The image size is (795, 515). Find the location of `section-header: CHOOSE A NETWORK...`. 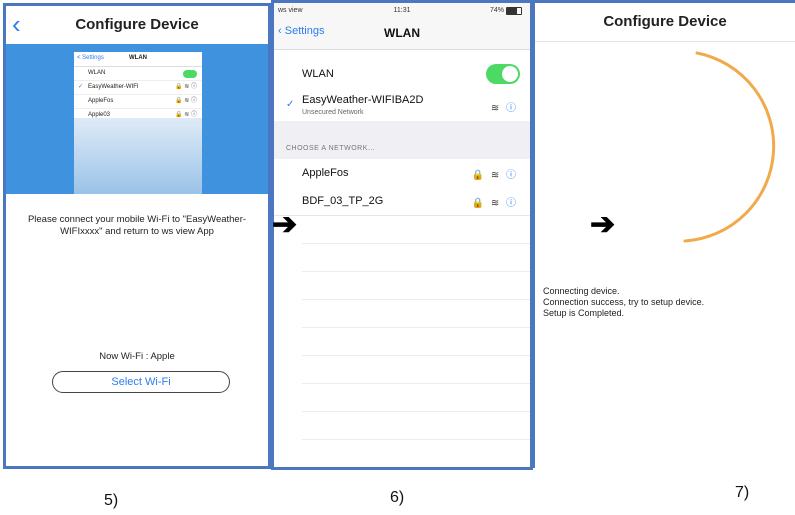

section-header: CHOOSE A NETWORK... is located at coordinates (402, 140).